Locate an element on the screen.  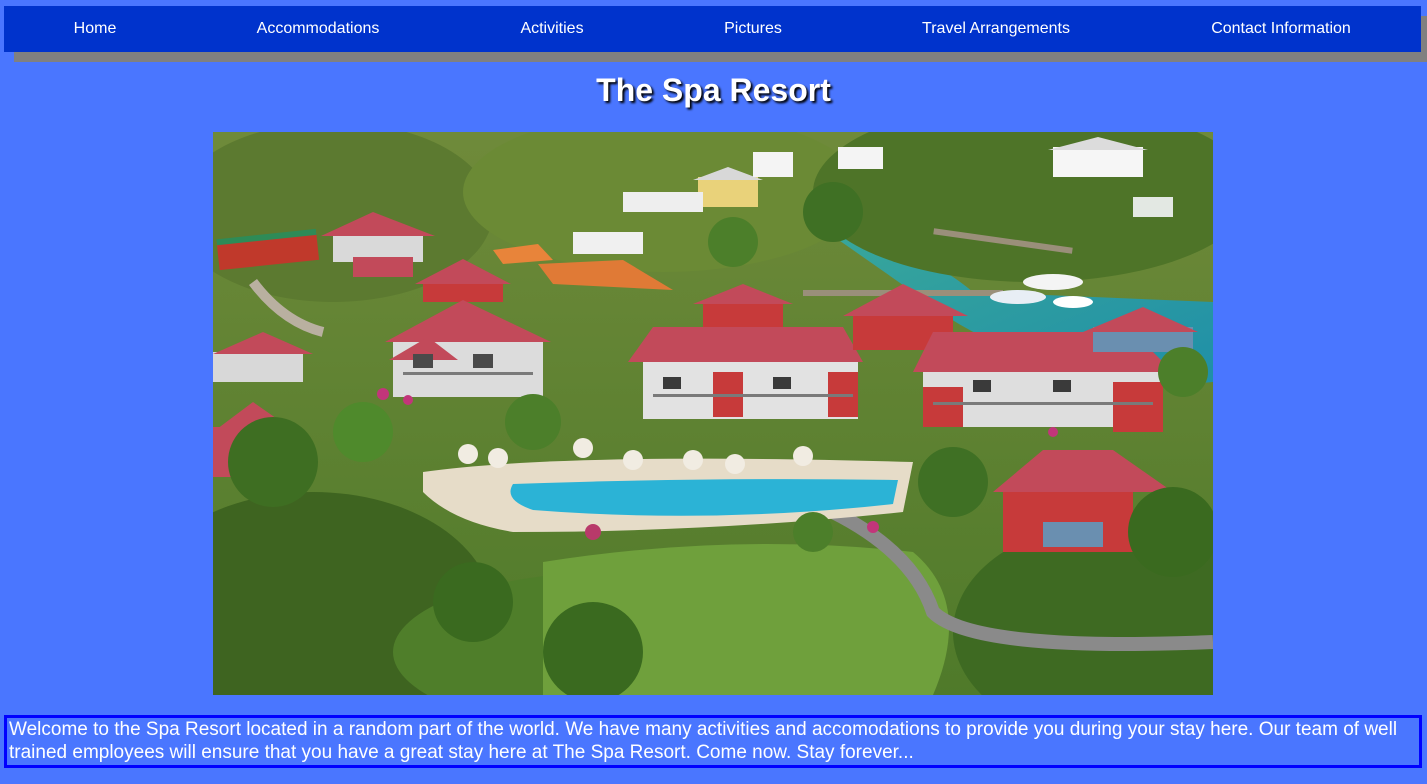
nav-item-accommodations: Accommodations is located at coordinates (318, 29).